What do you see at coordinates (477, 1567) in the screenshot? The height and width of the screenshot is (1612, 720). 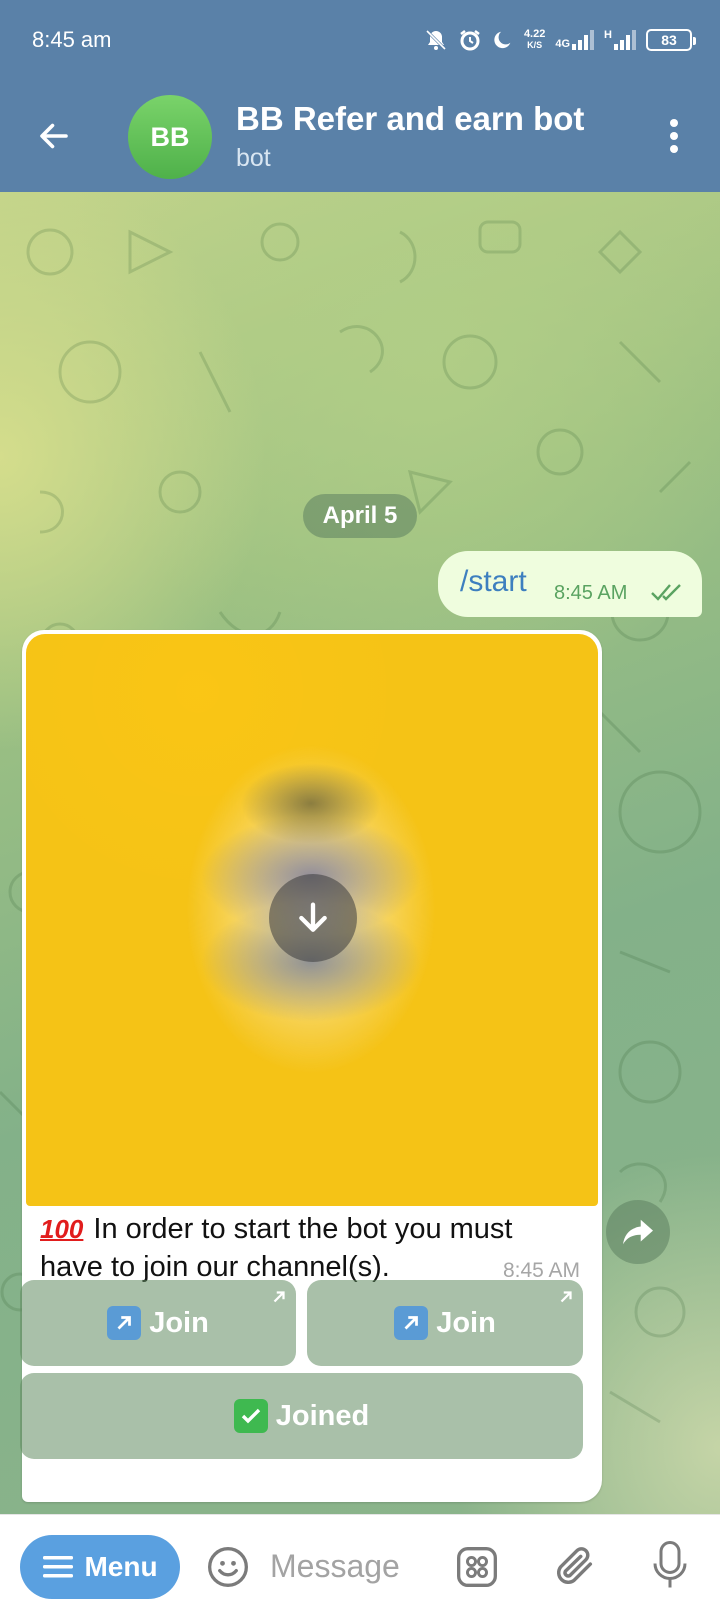 I see `apps-icon` at bounding box center [477, 1567].